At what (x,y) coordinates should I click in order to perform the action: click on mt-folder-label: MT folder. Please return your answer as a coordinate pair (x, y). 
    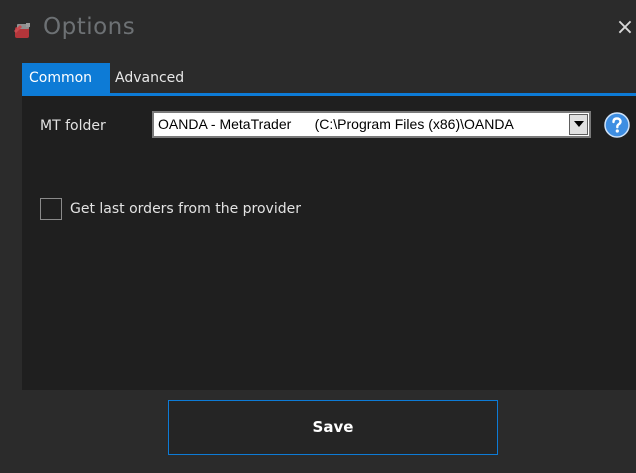
    Looking at the image, I should click on (73, 126).